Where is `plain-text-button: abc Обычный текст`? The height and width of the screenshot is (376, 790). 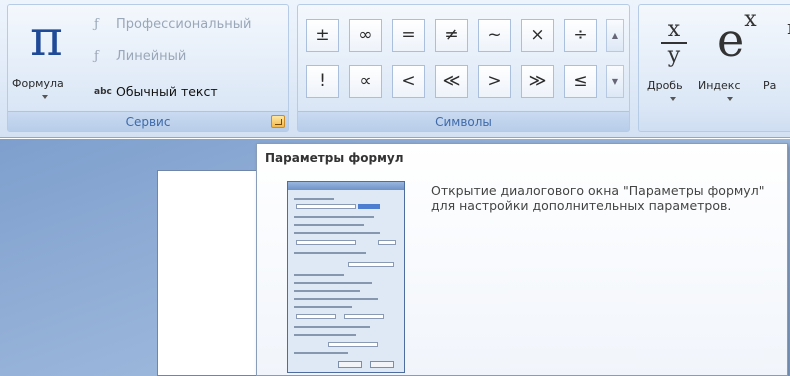 plain-text-button: abc Обычный текст is located at coordinates (156, 91).